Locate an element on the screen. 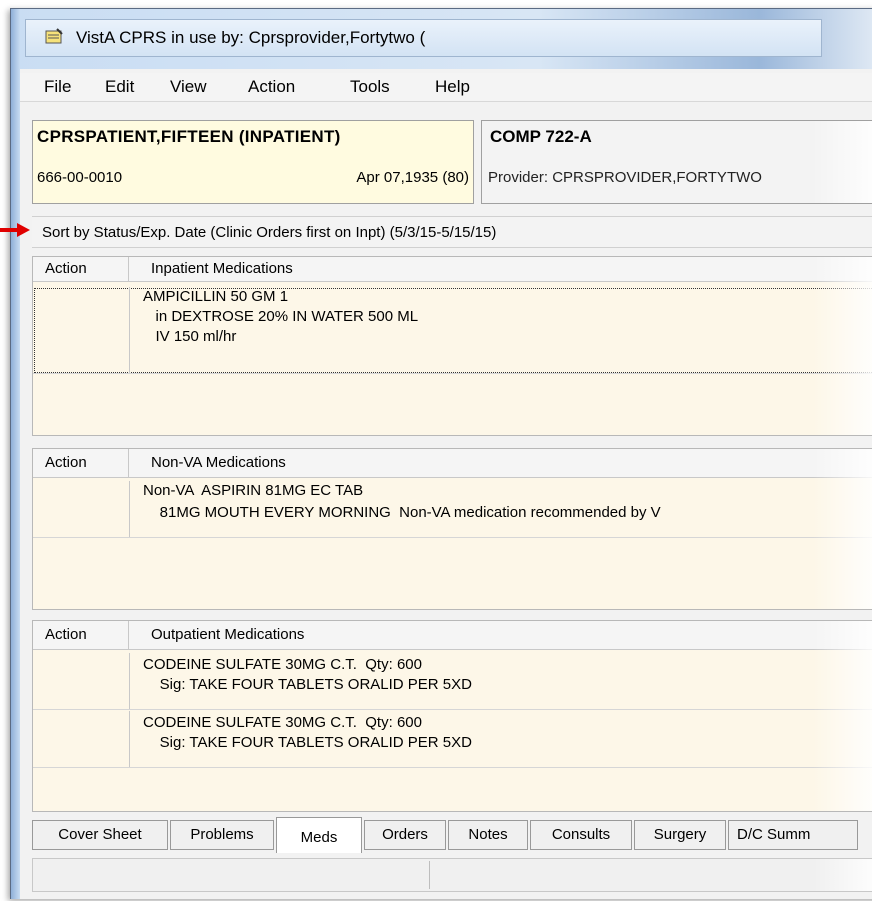  provider-name: Provider: CPRSPROVIDER,FORTYTWO is located at coordinates (625, 177).